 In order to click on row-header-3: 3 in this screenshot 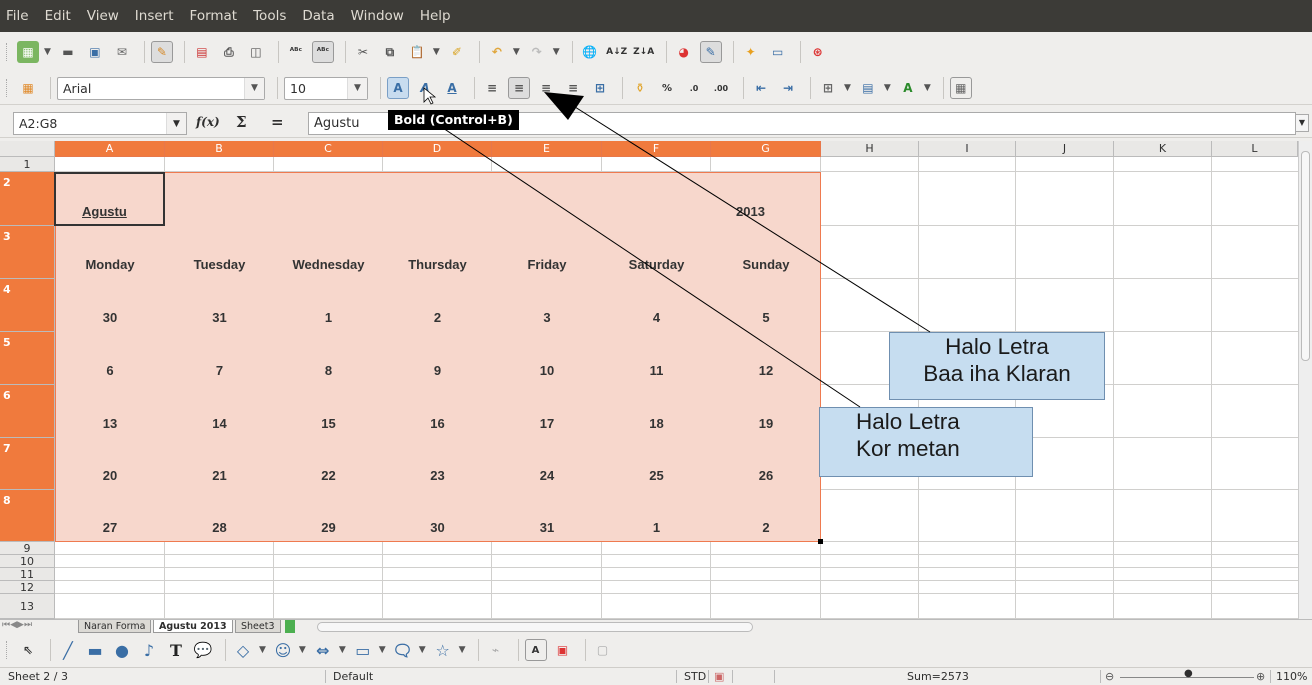, I will do `click(27, 252)`.